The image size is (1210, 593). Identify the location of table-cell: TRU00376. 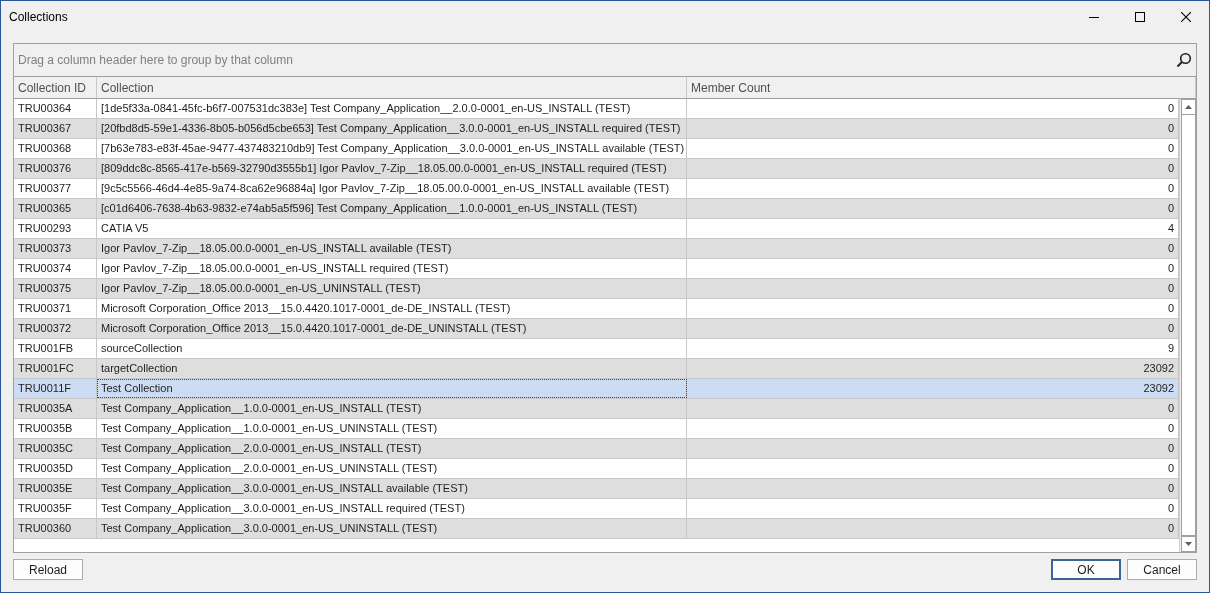
(55, 168).